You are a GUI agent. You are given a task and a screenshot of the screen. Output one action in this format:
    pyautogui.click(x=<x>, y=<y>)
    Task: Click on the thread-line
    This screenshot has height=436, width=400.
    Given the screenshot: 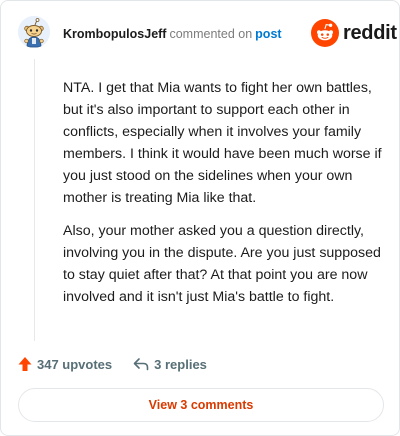 What is the action you would take?
    pyautogui.click(x=34, y=200)
    